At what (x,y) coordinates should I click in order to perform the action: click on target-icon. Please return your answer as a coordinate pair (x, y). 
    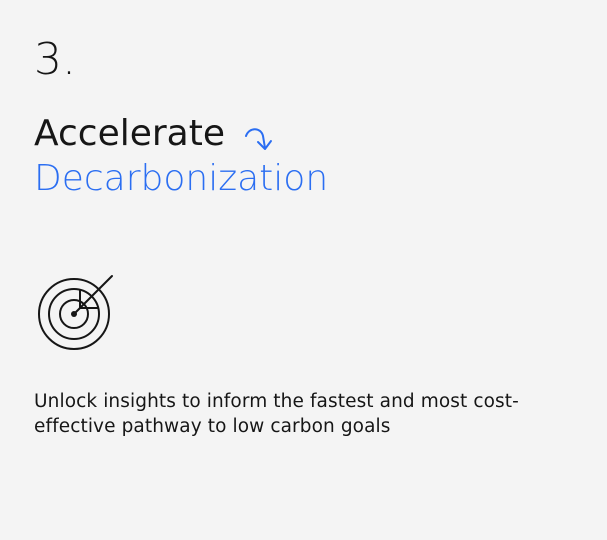
    Looking at the image, I should click on (76, 310).